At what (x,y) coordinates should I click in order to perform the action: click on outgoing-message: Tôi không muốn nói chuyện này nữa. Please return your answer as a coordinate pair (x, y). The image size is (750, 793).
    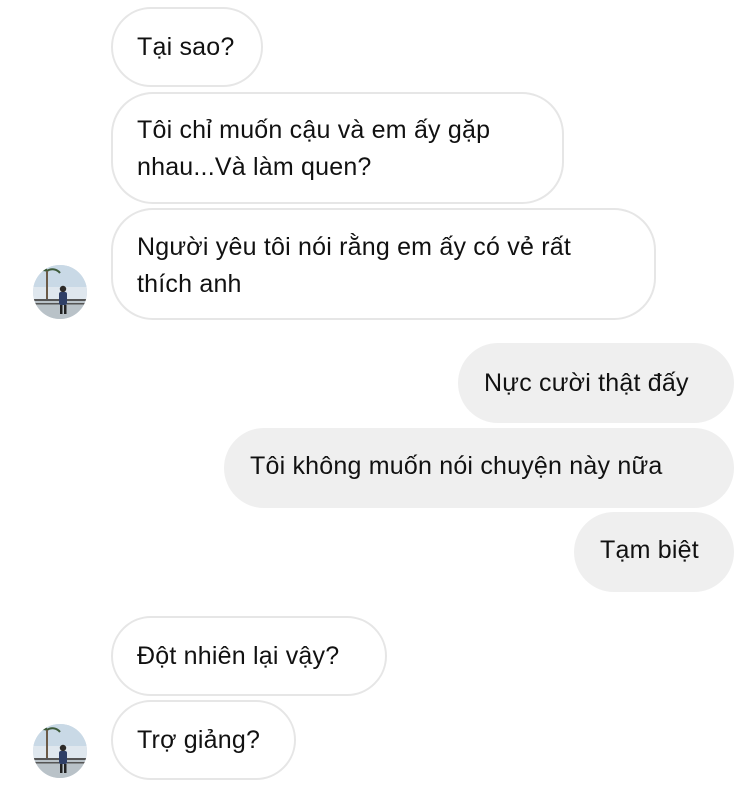
    Looking at the image, I should click on (479, 468).